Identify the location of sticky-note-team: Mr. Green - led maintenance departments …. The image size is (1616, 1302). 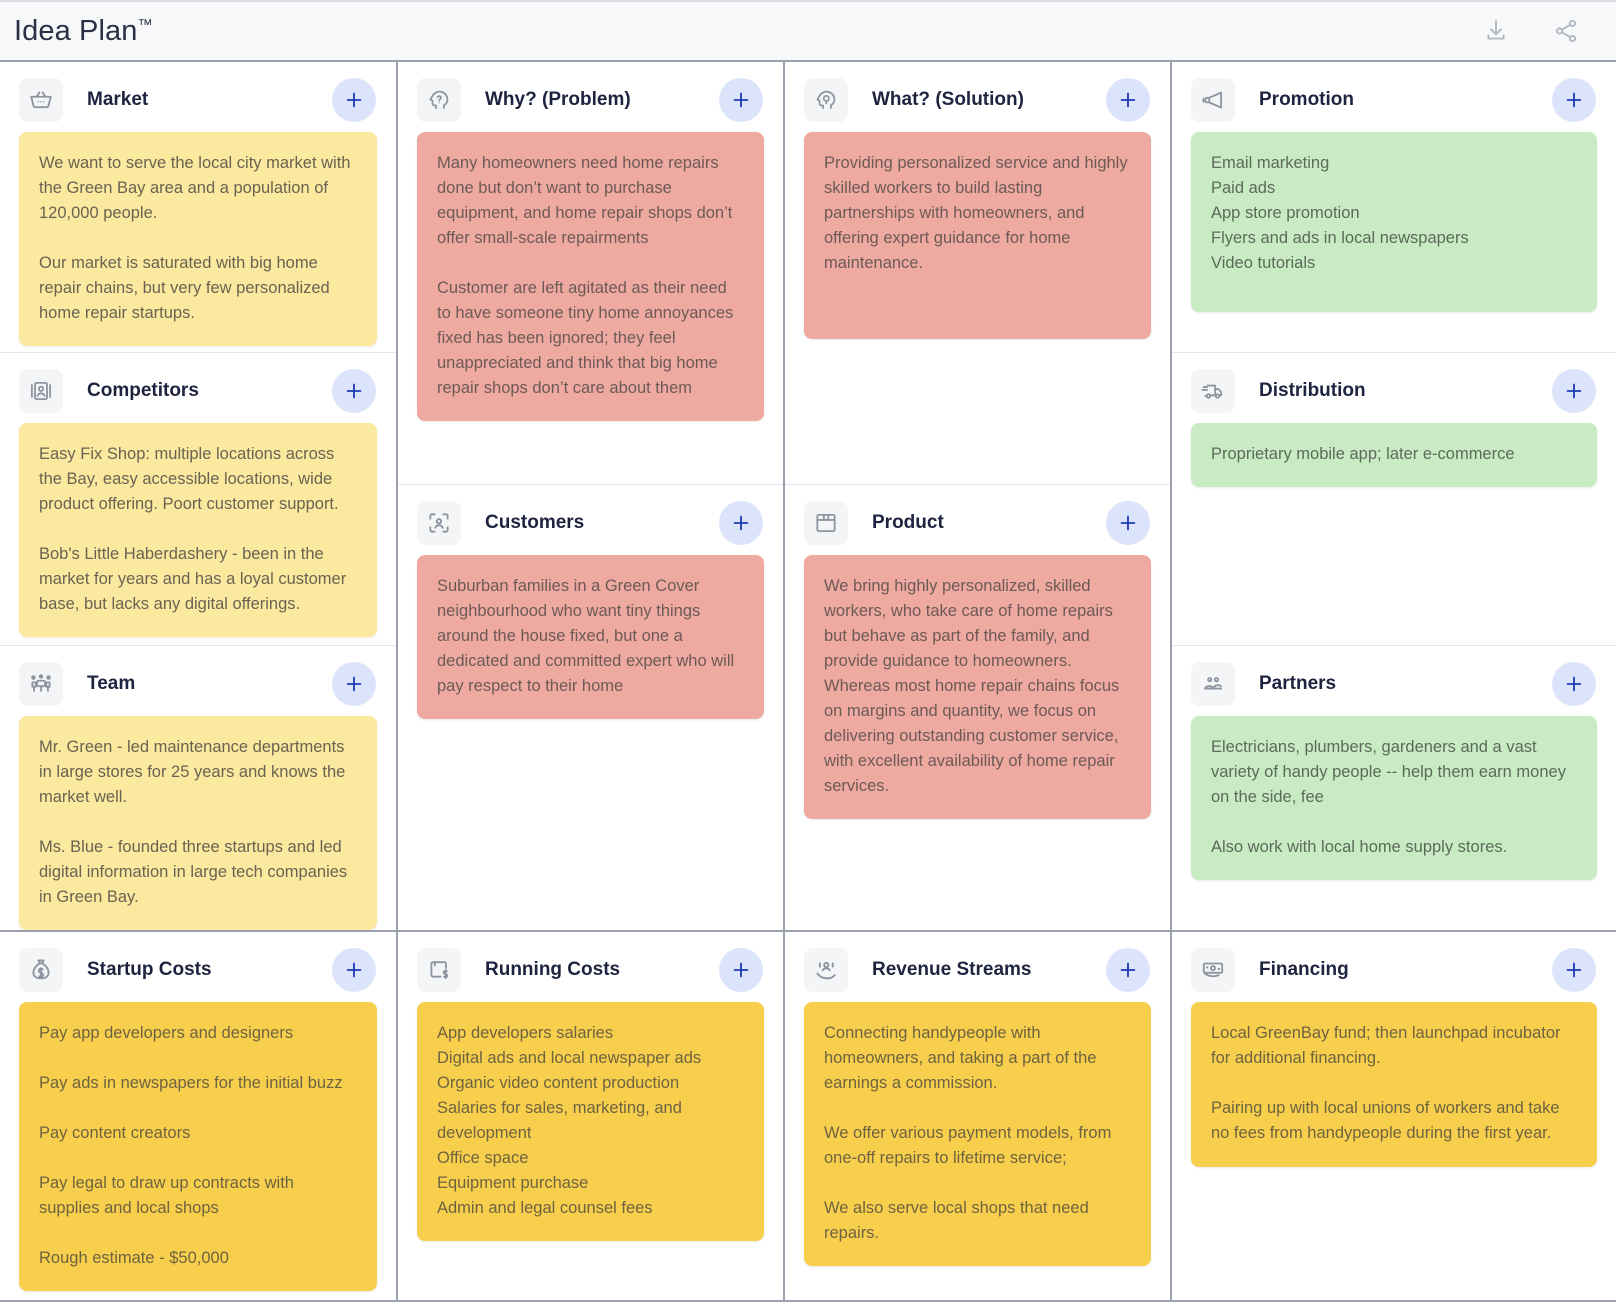
(198, 822).